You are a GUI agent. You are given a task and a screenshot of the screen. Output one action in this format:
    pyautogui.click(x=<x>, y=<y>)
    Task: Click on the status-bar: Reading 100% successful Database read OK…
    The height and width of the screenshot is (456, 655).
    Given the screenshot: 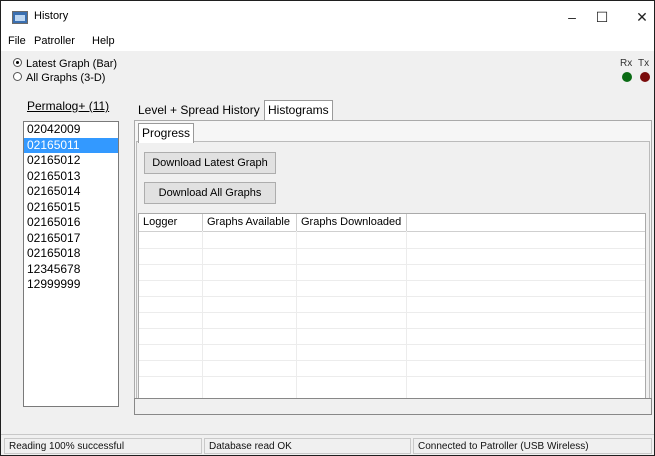 What is the action you would take?
    pyautogui.click(x=327, y=444)
    